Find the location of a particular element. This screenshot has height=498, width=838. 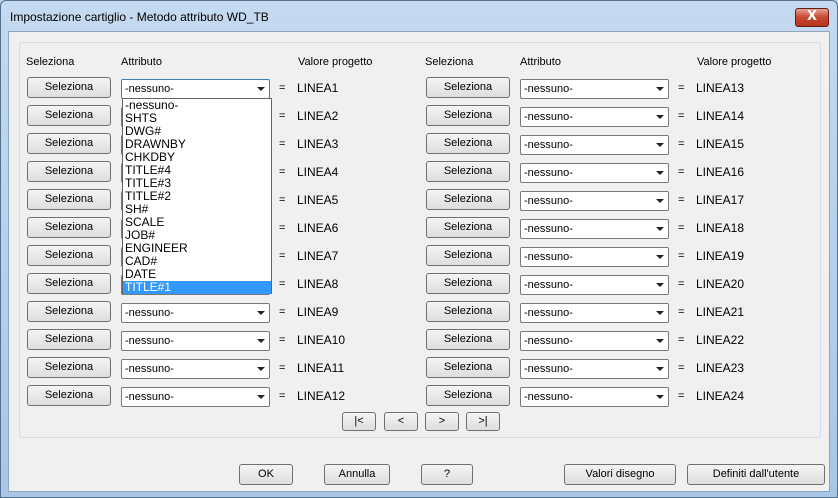

attribute-combo-left-11: -nessuno- is located at coordinates (195, 369).